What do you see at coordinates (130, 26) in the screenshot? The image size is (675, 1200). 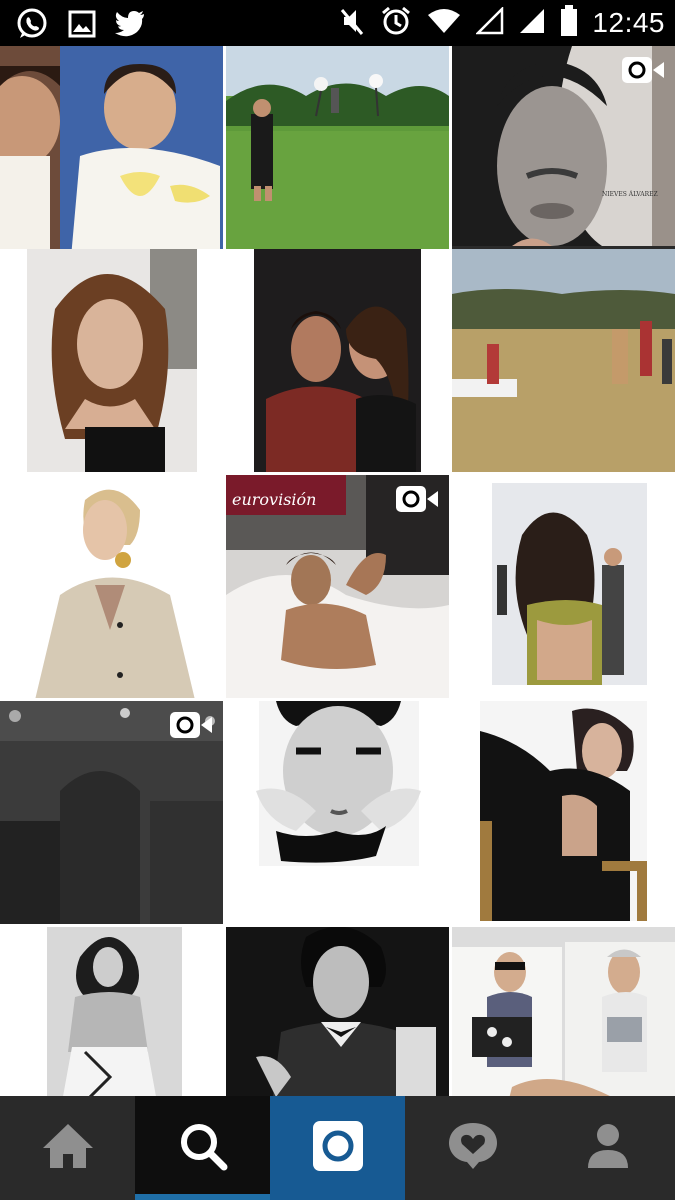 I see `twitter-icon` at bounding box center [130, 26].